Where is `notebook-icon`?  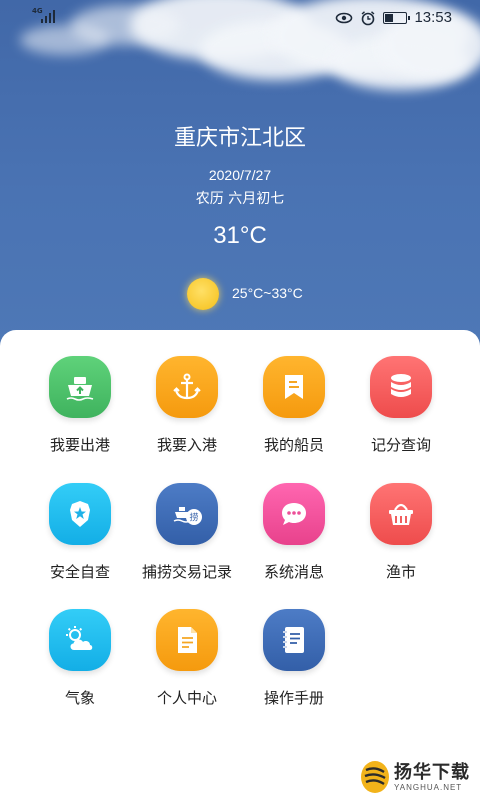 notebook-icon is located at coordinates (294, 640).